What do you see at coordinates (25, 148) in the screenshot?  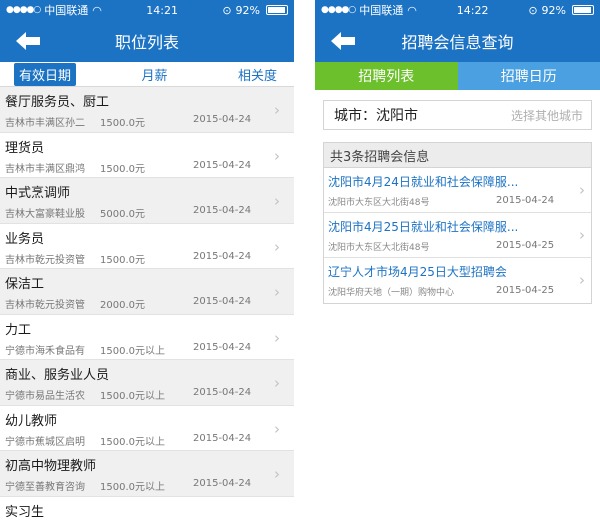 I see `job-title: 理货员` at bounding box center [25, 148].